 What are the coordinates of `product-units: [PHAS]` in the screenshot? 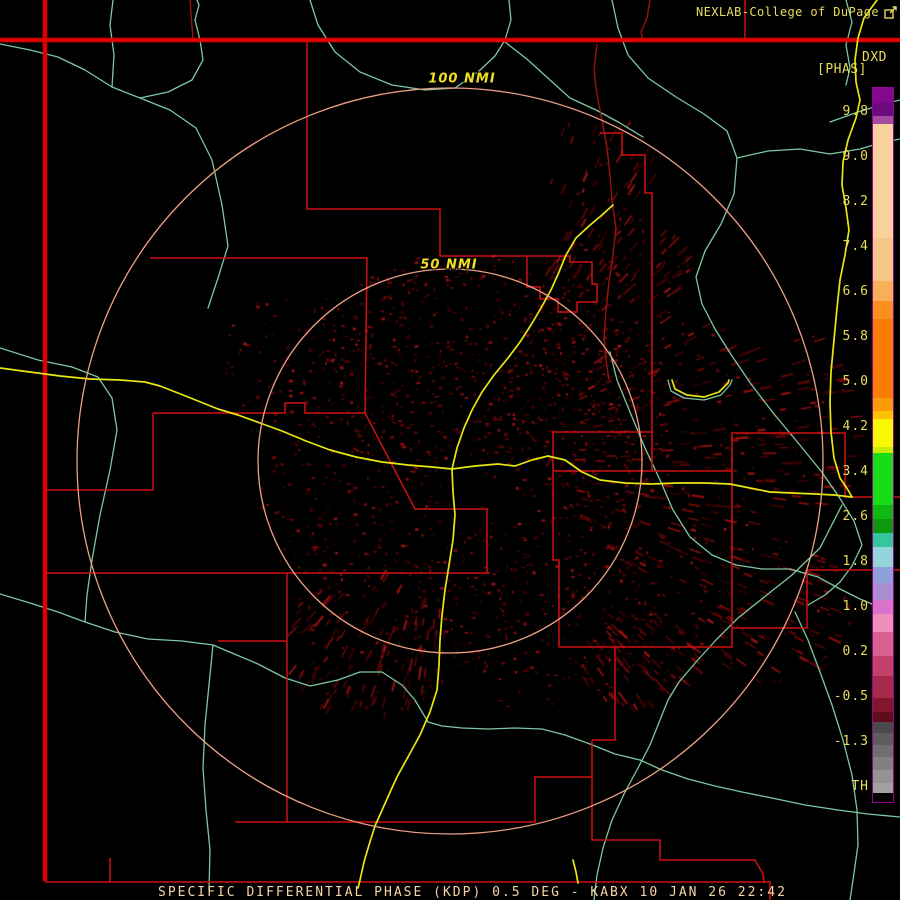 It's located at (842, 69).